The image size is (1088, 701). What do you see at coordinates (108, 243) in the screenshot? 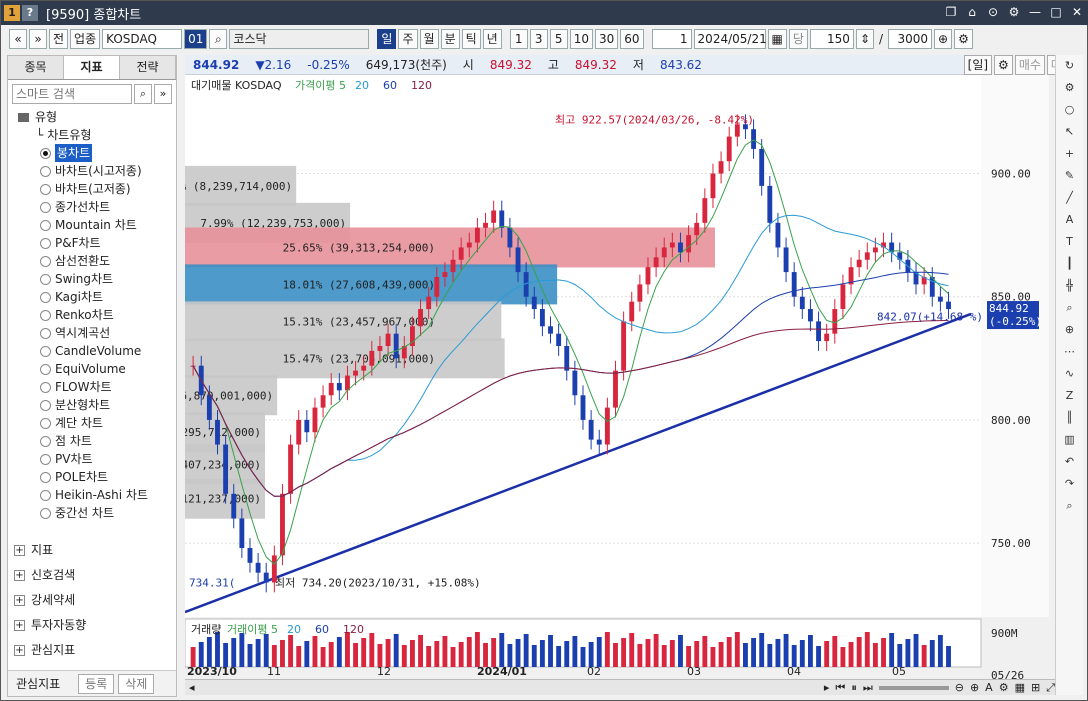
I see `chart-type-item: P&F차트` at bounding box center [108, 243].